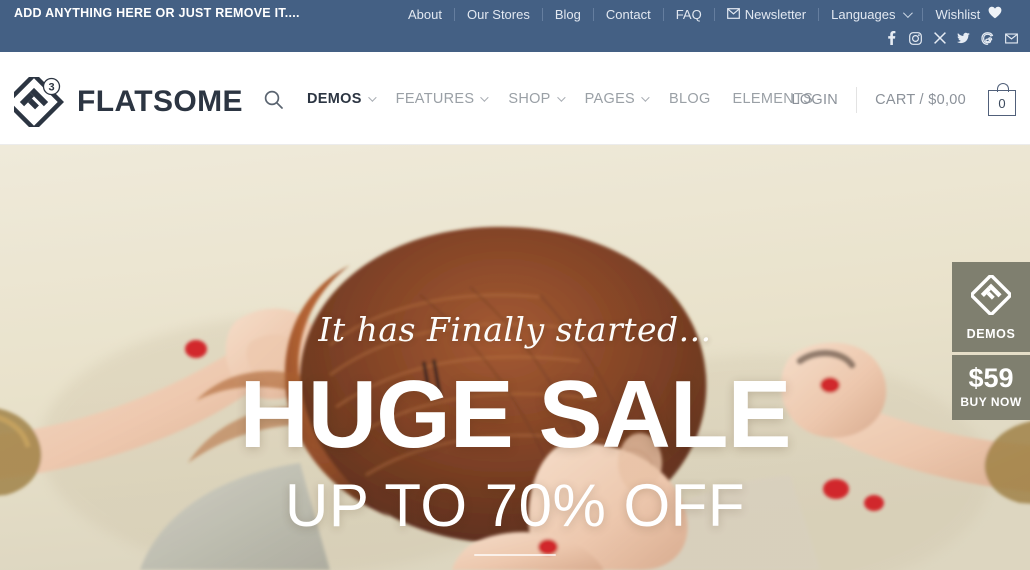 Image resolution: width=1030 pixels, height=570 pixels. I want to click on topnav-item-newsletter: Newsletter, so click(766, 14).